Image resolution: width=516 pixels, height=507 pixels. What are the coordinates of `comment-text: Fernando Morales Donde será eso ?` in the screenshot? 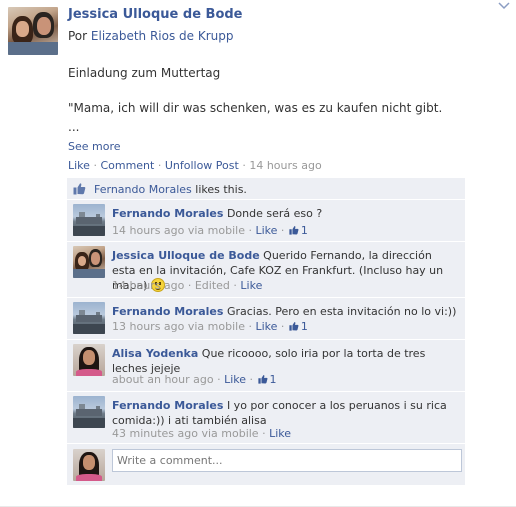 It's located at (284, 213).